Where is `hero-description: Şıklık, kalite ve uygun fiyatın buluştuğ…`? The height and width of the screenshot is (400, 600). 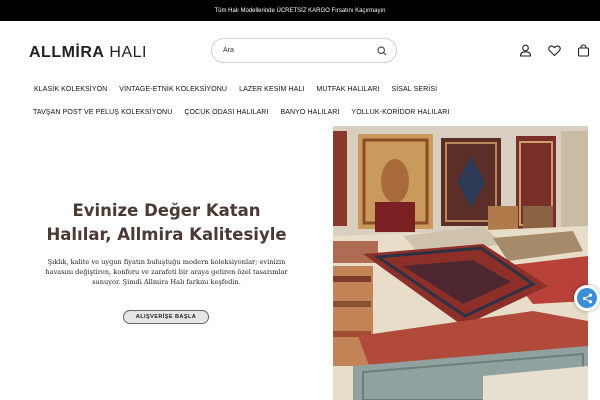 hero-description: Şıklık, kalite ve uygun fiyatın buluştuğ… is located at coordinates (166, 272).